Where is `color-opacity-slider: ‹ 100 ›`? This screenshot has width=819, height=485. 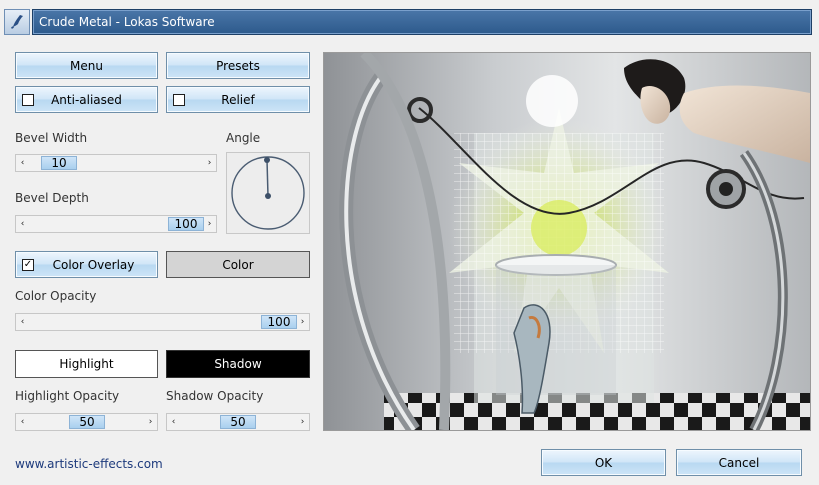 color-opacity-slider: ‹ 100 › is located at coordinates (162, 322).